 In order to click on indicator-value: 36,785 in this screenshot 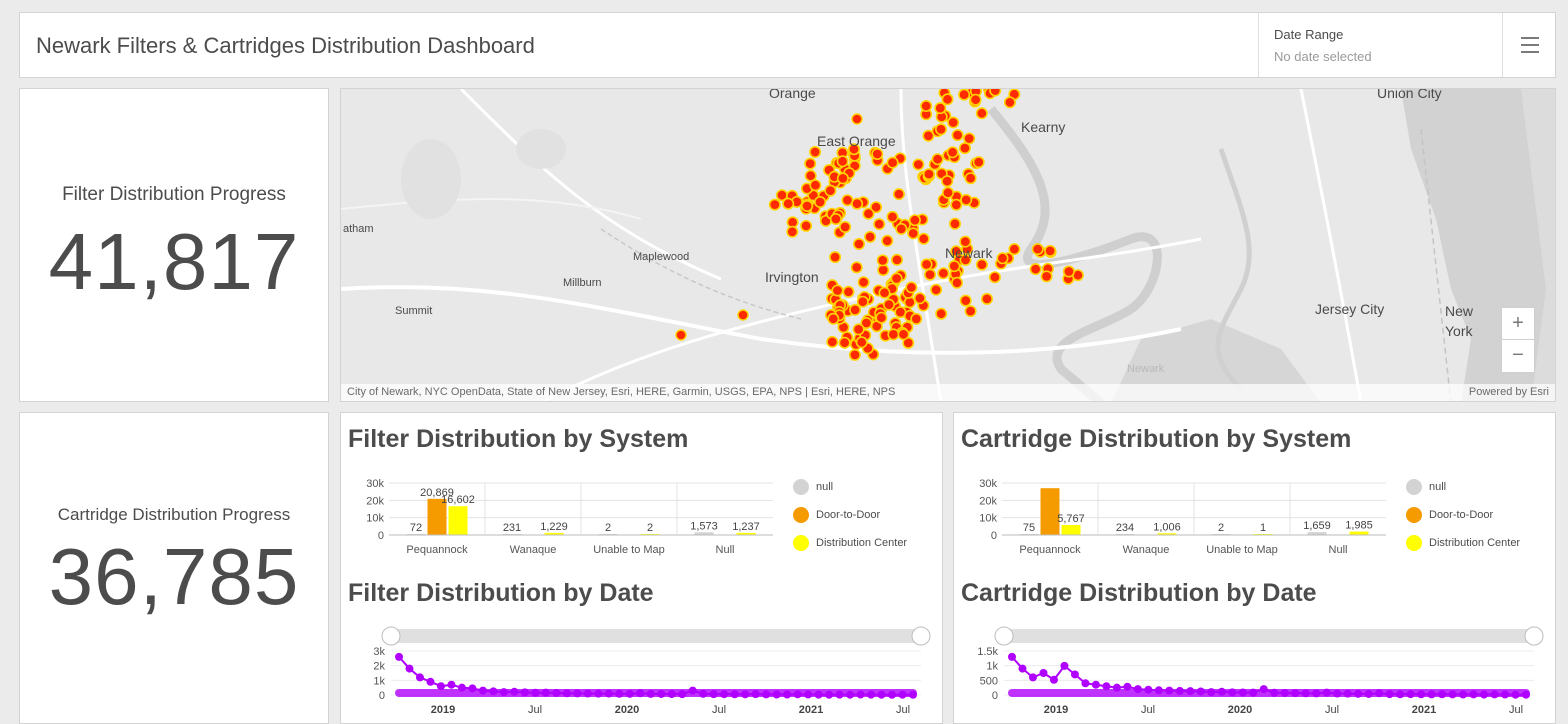, I will do `click(174, 576)`.